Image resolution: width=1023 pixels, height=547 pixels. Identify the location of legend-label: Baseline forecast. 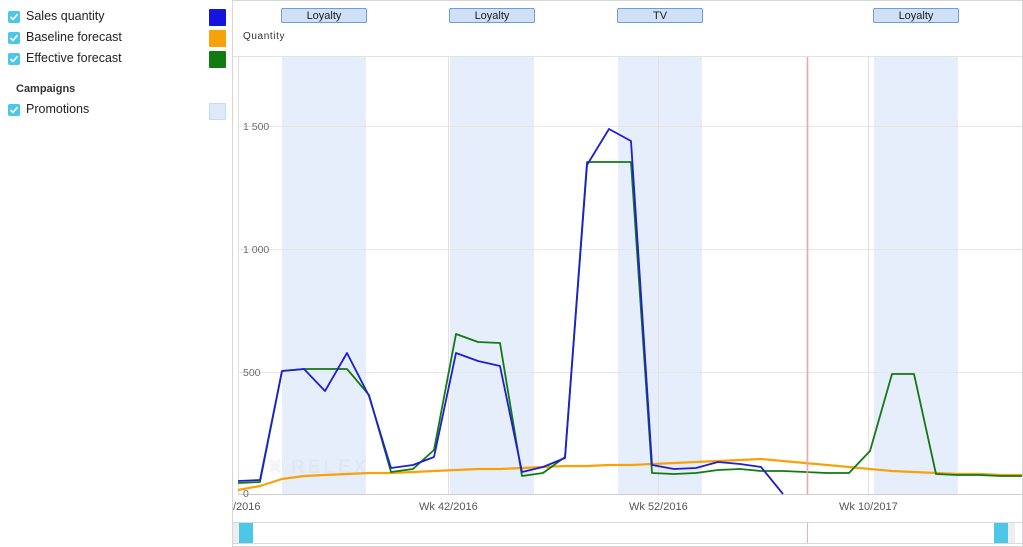
(74, 37).